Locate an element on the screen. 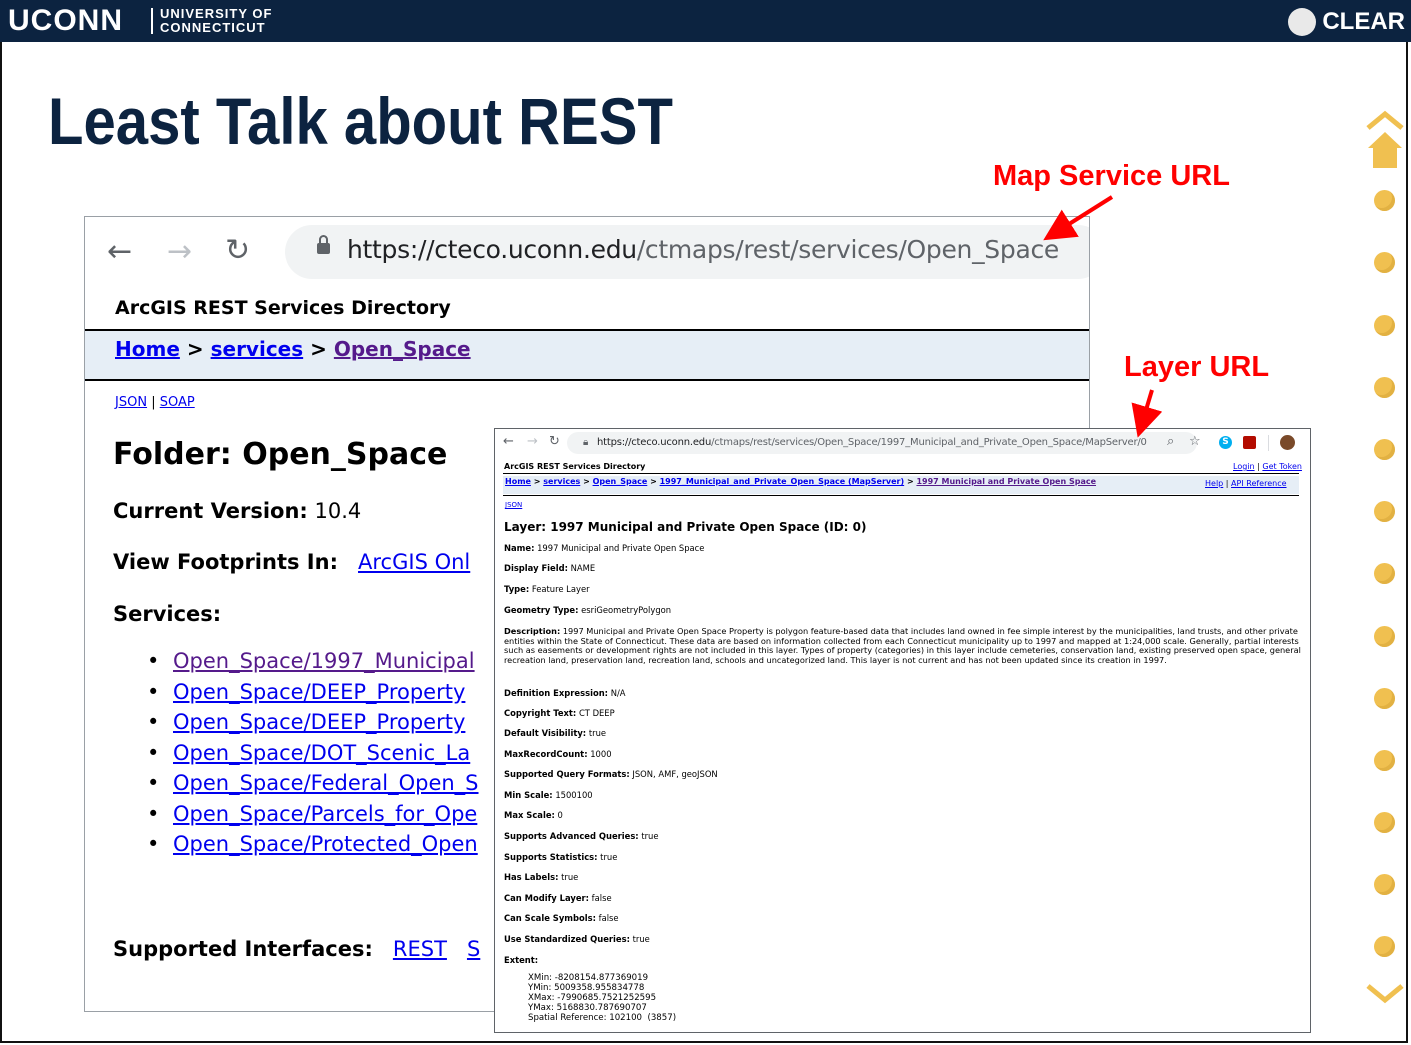  list-item: Open_Space/DOT_Scenic_La is located at coordinates (311, 756).